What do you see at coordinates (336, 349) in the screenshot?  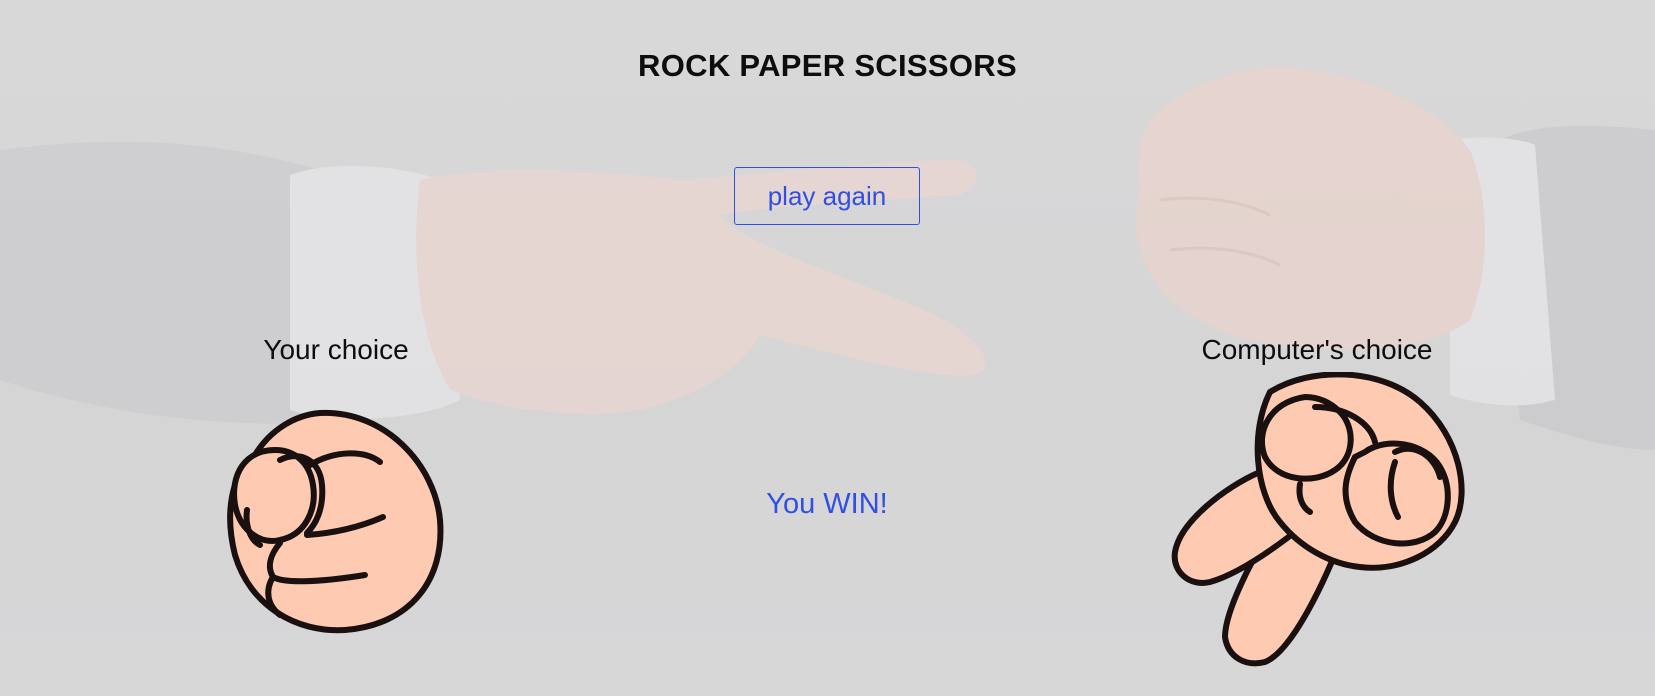 I see `player-choice-label: Your choice` at bounding box center [336, 349].